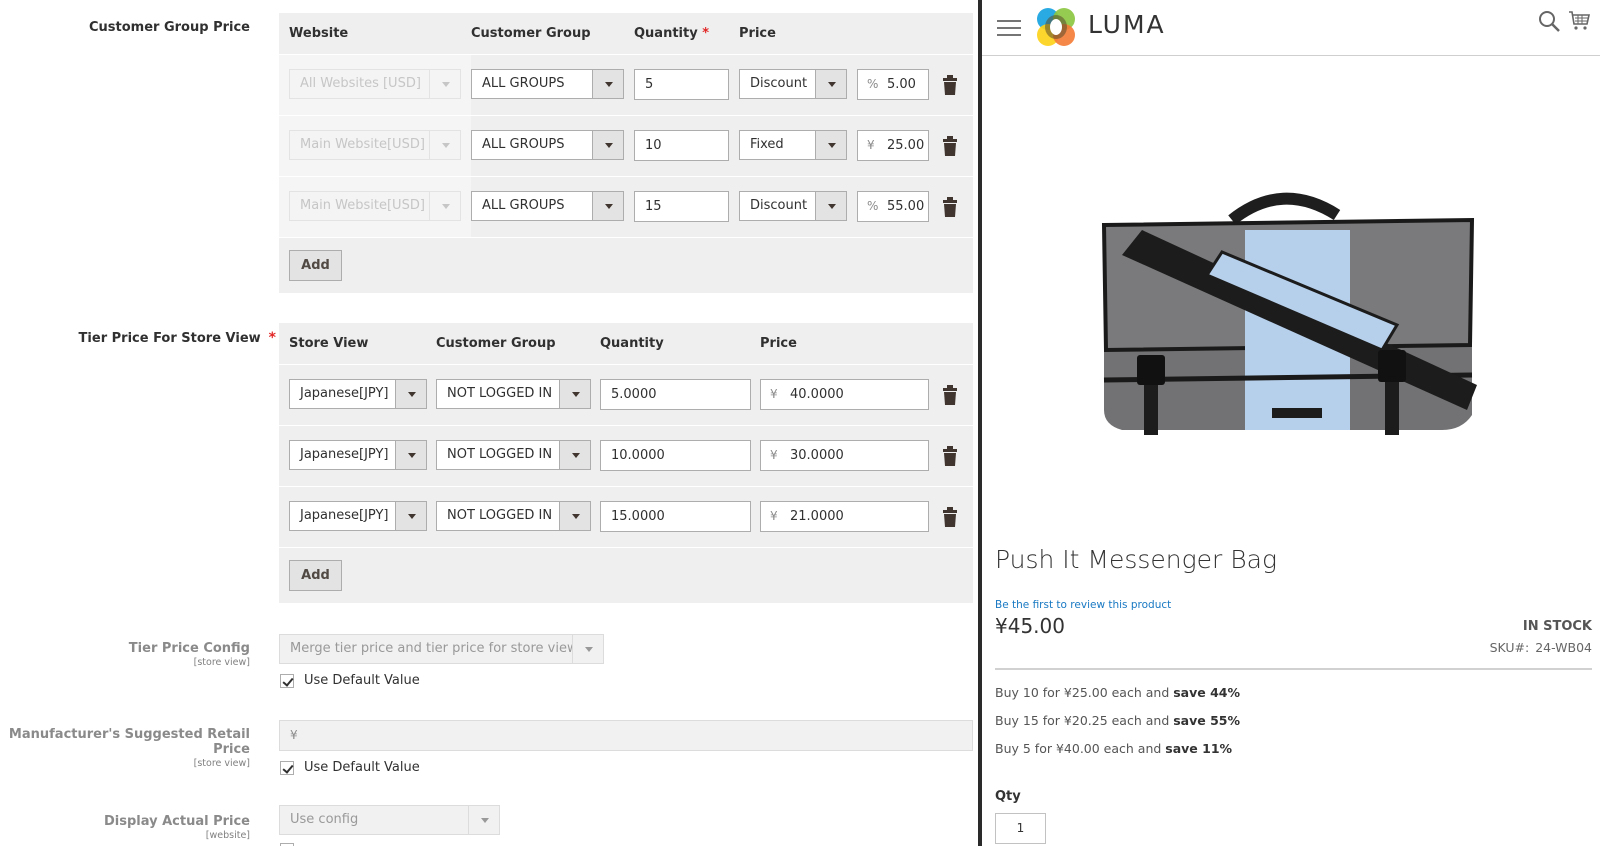 Image resolution: width=1600 pixels, height=846 pixels. Describe the element at coordinates (675, 394) in the screenshot. I see `quantity-input: 5.0000` at that location.